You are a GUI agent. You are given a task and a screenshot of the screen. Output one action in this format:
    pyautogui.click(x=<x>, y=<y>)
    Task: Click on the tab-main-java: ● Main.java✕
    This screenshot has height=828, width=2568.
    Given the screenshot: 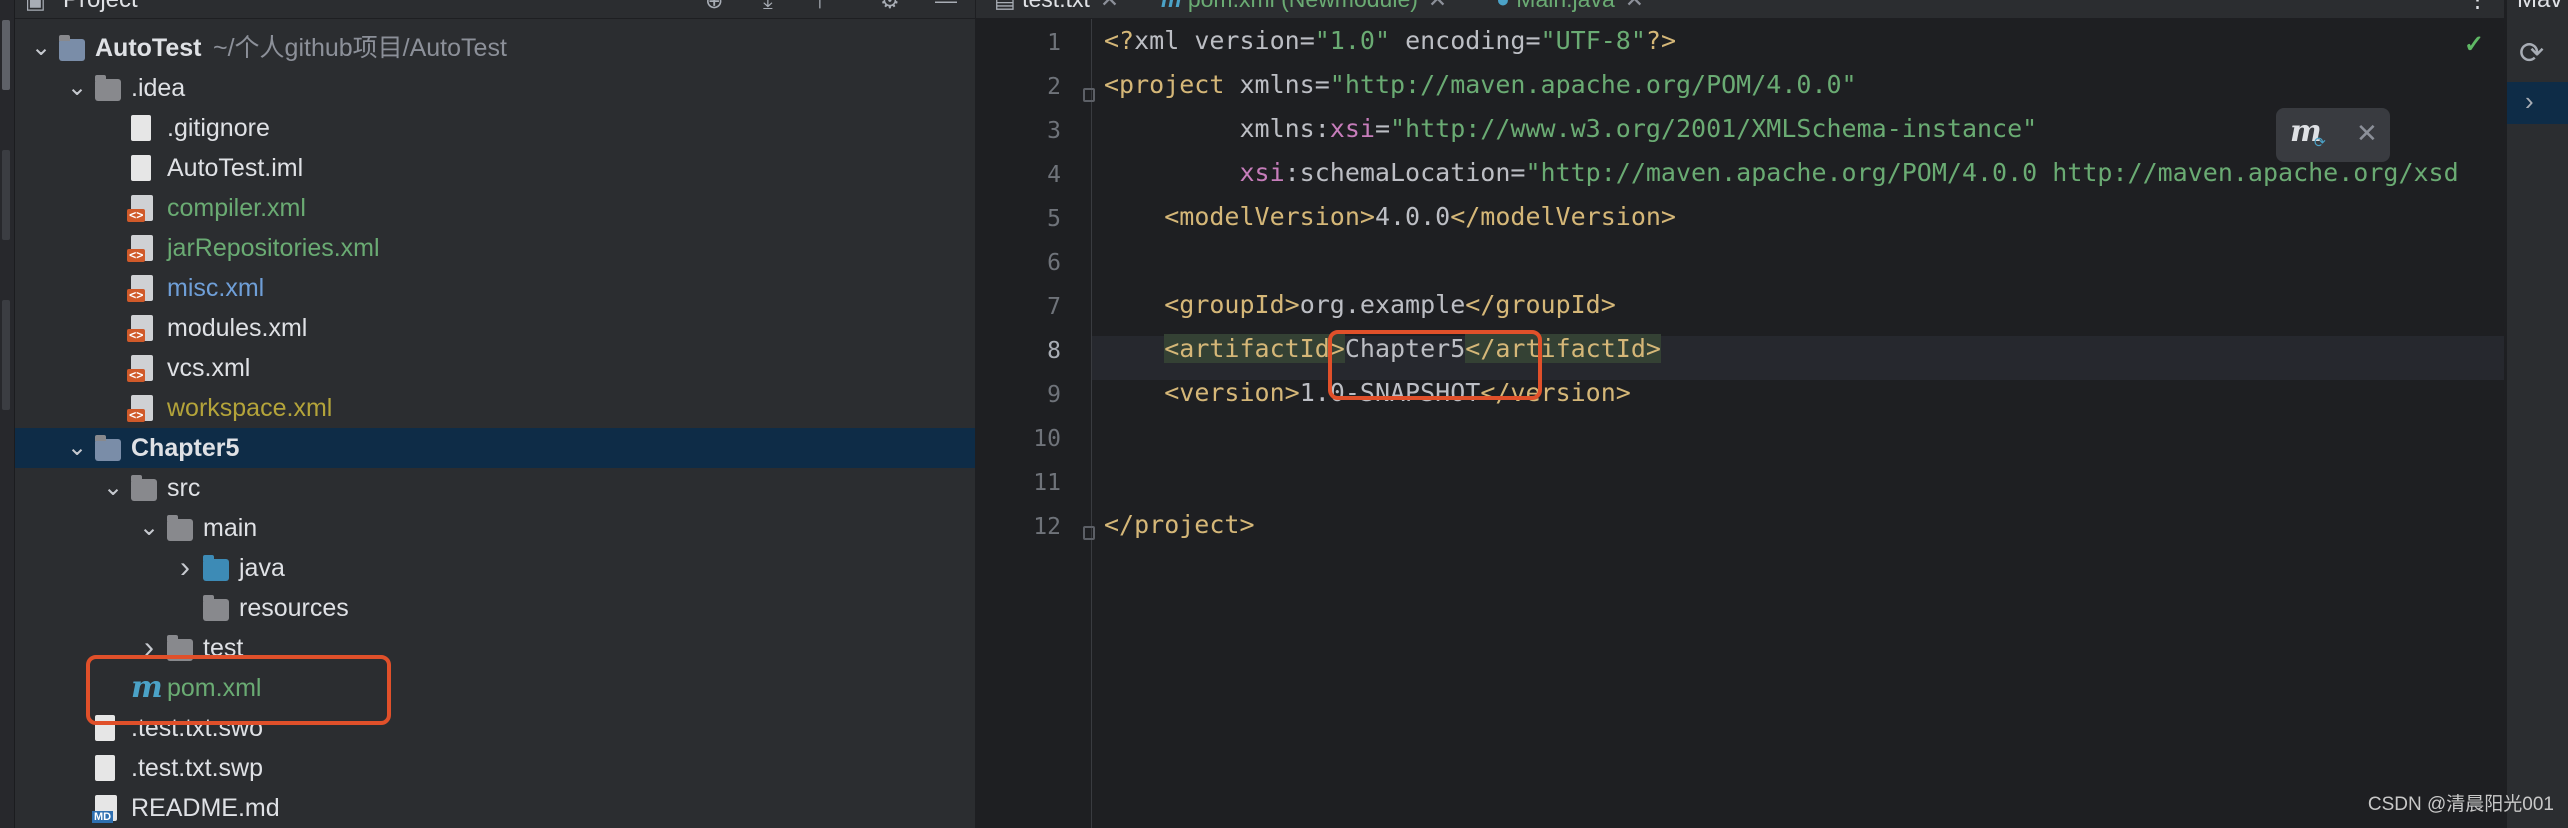 What is the action you would take?
    pyautogui.click(x=1570, y=9)
    